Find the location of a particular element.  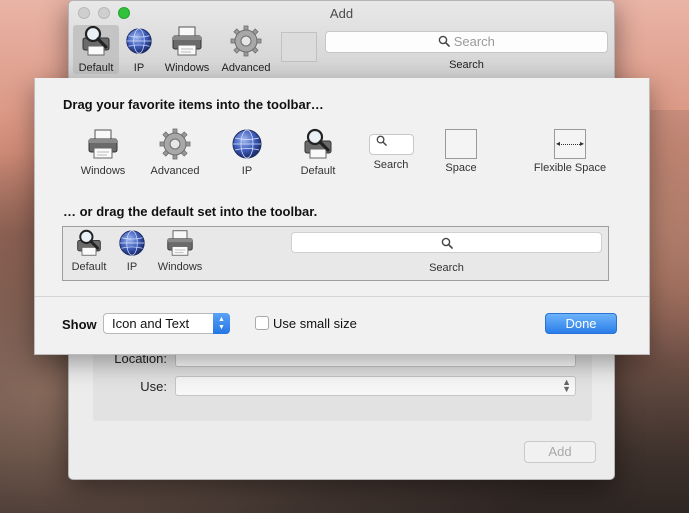

palette-item-label: Search is located at coordinates (391, 165).